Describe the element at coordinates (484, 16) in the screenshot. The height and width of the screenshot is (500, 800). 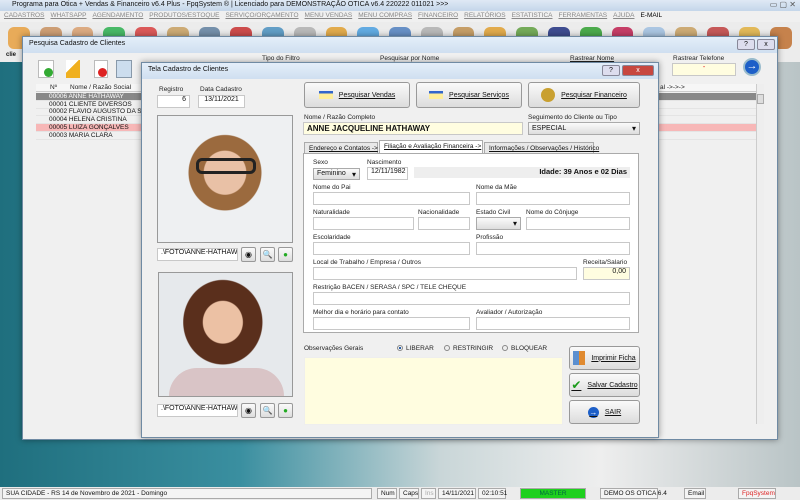
I see `menu-item: RELATÓRIOS` at that location.